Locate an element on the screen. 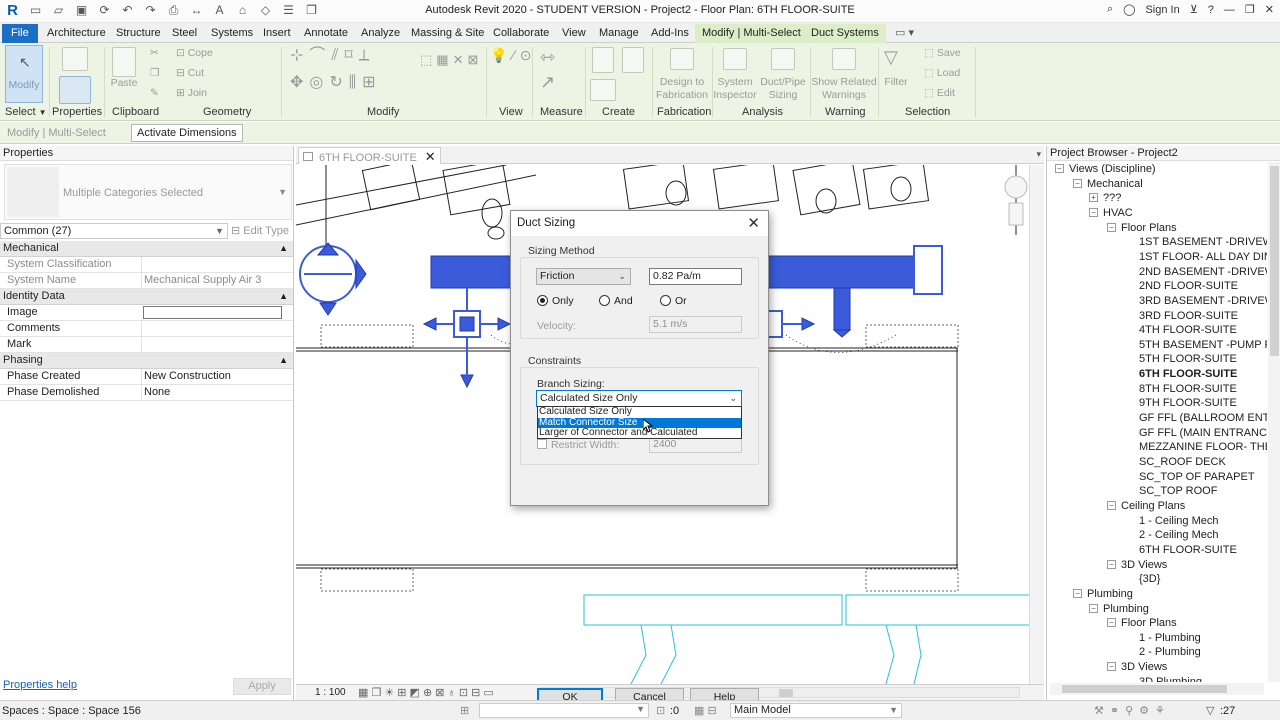  save-selection-button: ⬚ Save is located at coordinates (942, 53).